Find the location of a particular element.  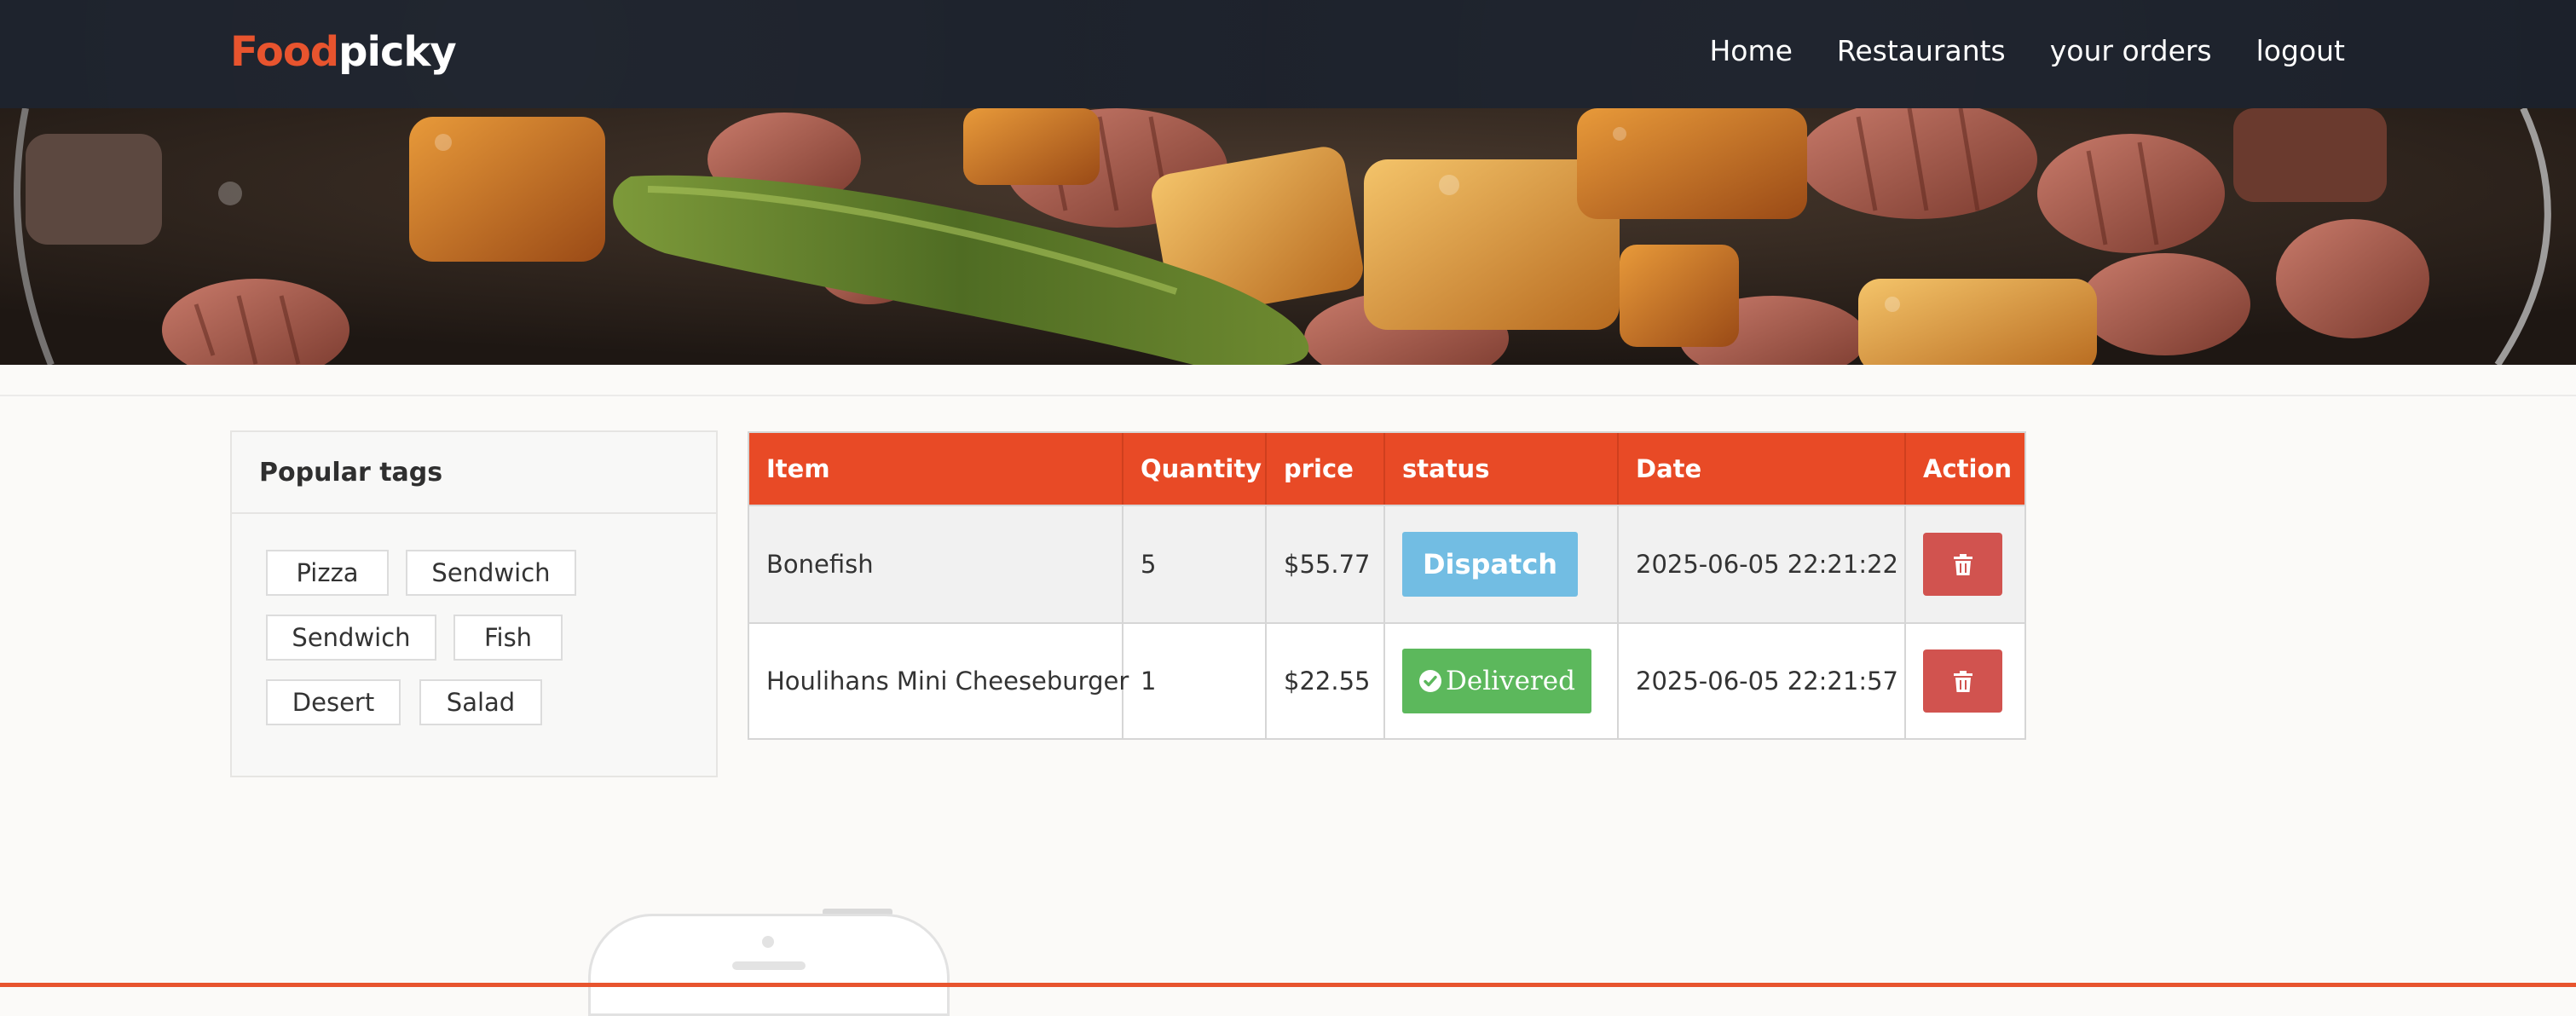

footer-accent-line is located at coordinates (1288, 985).